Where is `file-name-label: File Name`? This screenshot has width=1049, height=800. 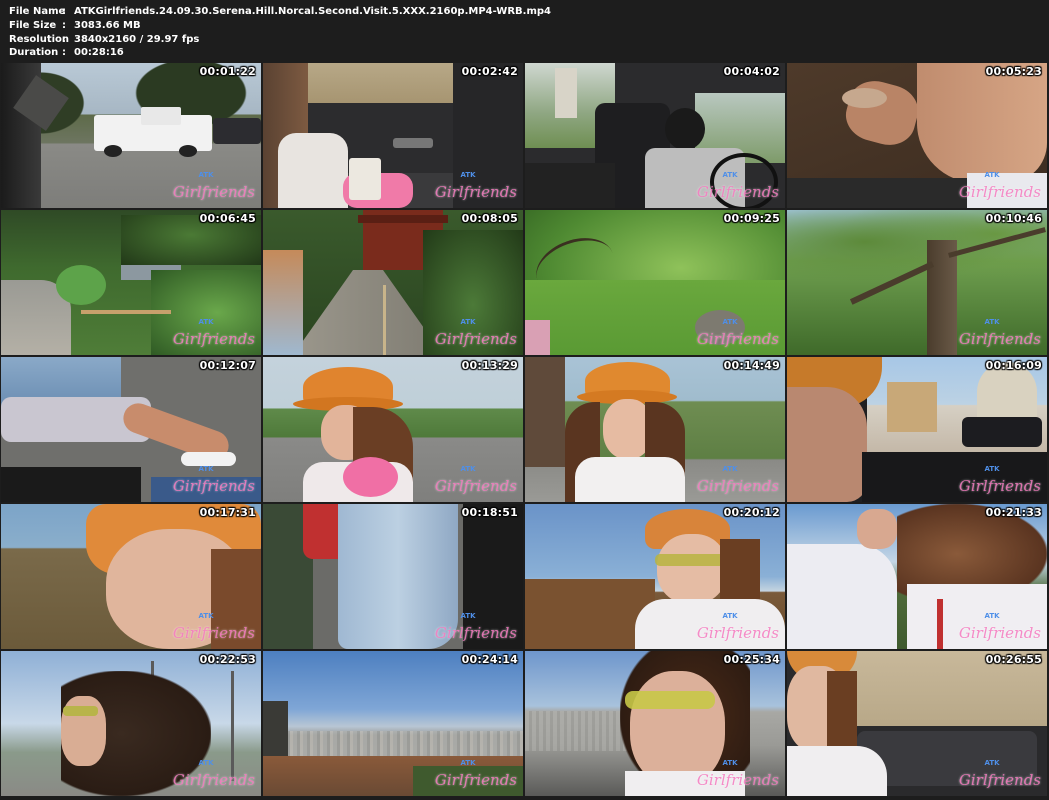 file-name-label: File Name is located at coordinates (37, 11).